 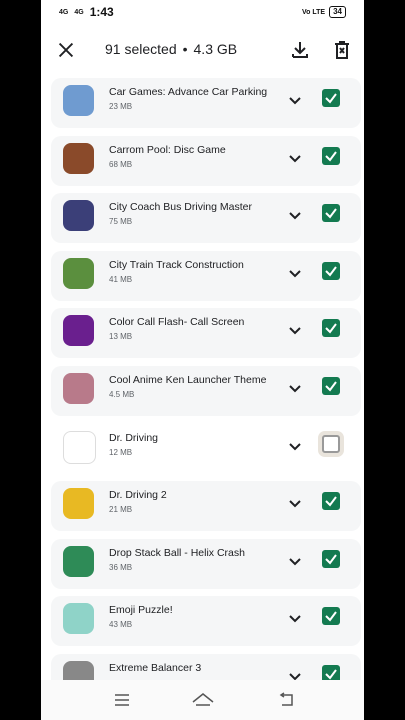 What do you see at coordinates (78, 273) in the screenshot?
I see `train-icon` at bounding box center [78, 273].